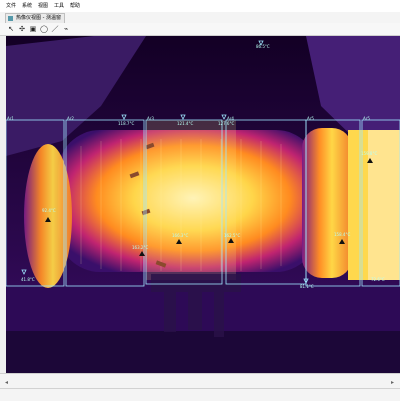 Image resolution: width=400 pixels, height=401 pixels. Describe the element at coordinates (366, 118) in the screenshot. I see `roi-label-ar5-right: Ar5` at that location.